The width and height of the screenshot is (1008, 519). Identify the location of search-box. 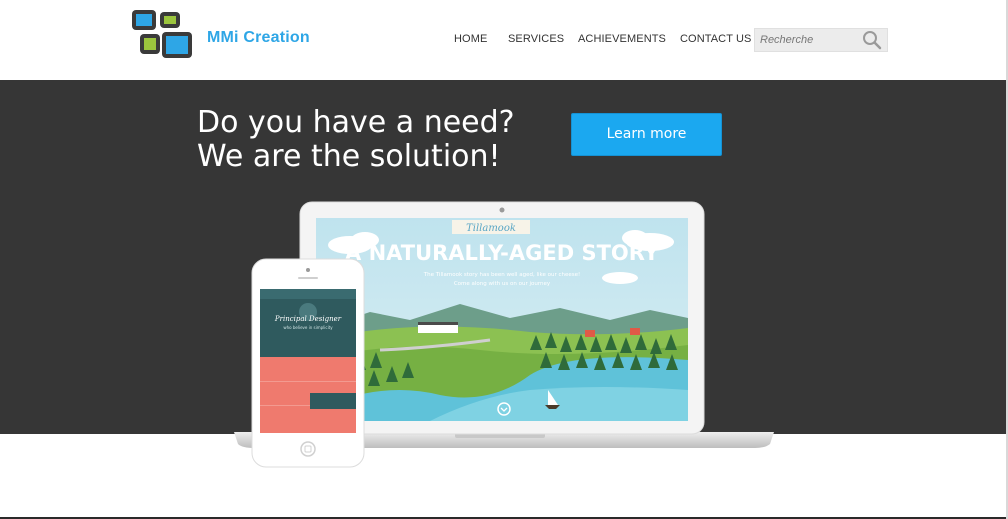
(821, 40).